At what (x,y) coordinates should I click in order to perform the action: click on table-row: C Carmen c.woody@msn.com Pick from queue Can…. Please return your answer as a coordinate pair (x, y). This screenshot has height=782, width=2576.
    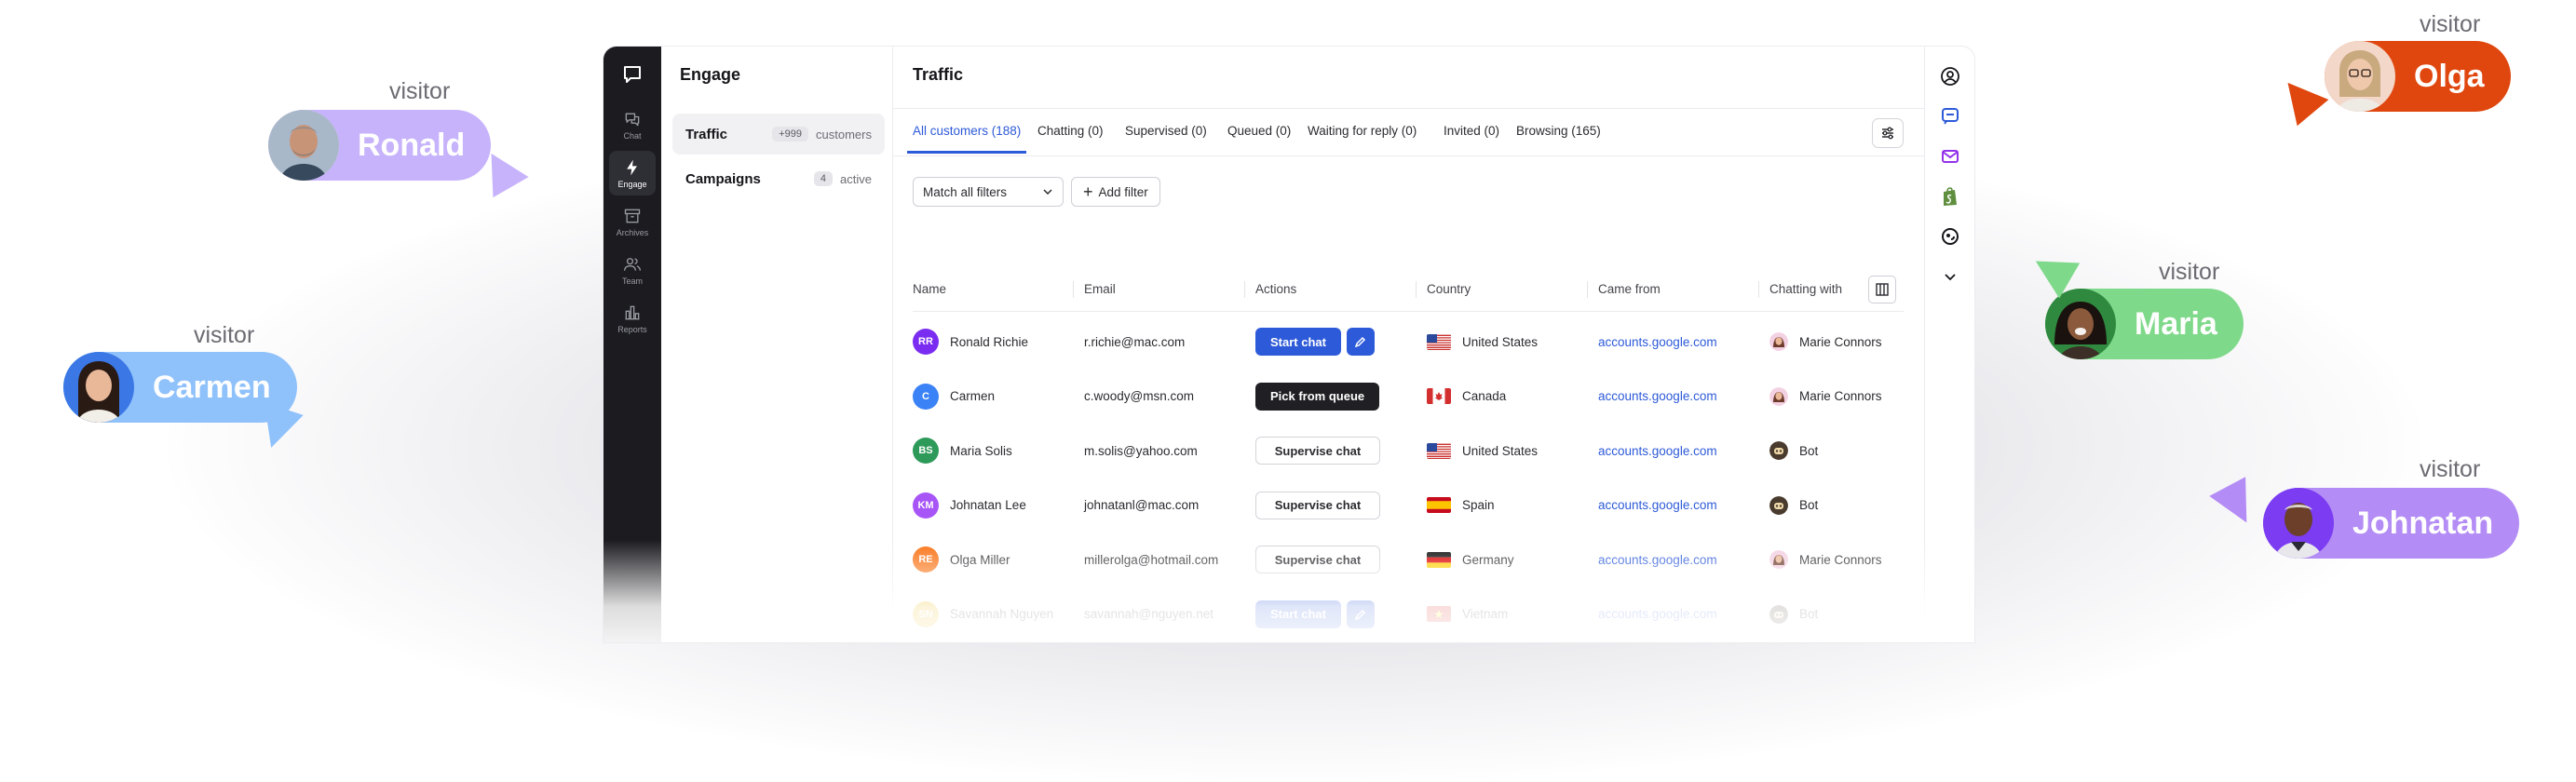
    Looking at the image, I should click on (1408, 397).